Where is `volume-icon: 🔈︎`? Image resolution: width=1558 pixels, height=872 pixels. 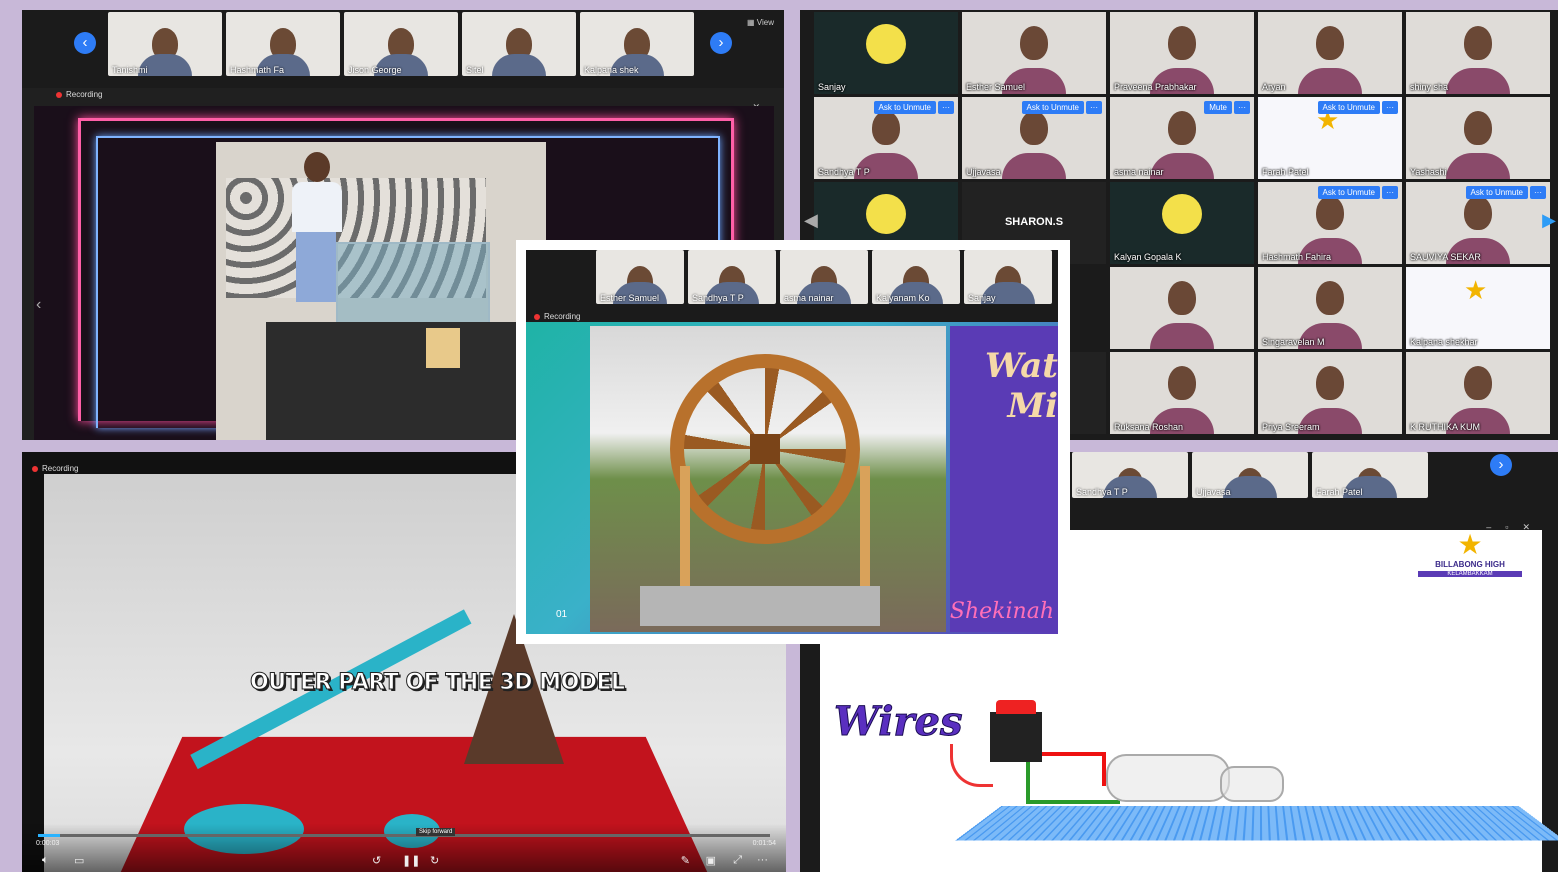
volume-icon: 🔈︎ is located at coordinates (45, 860).